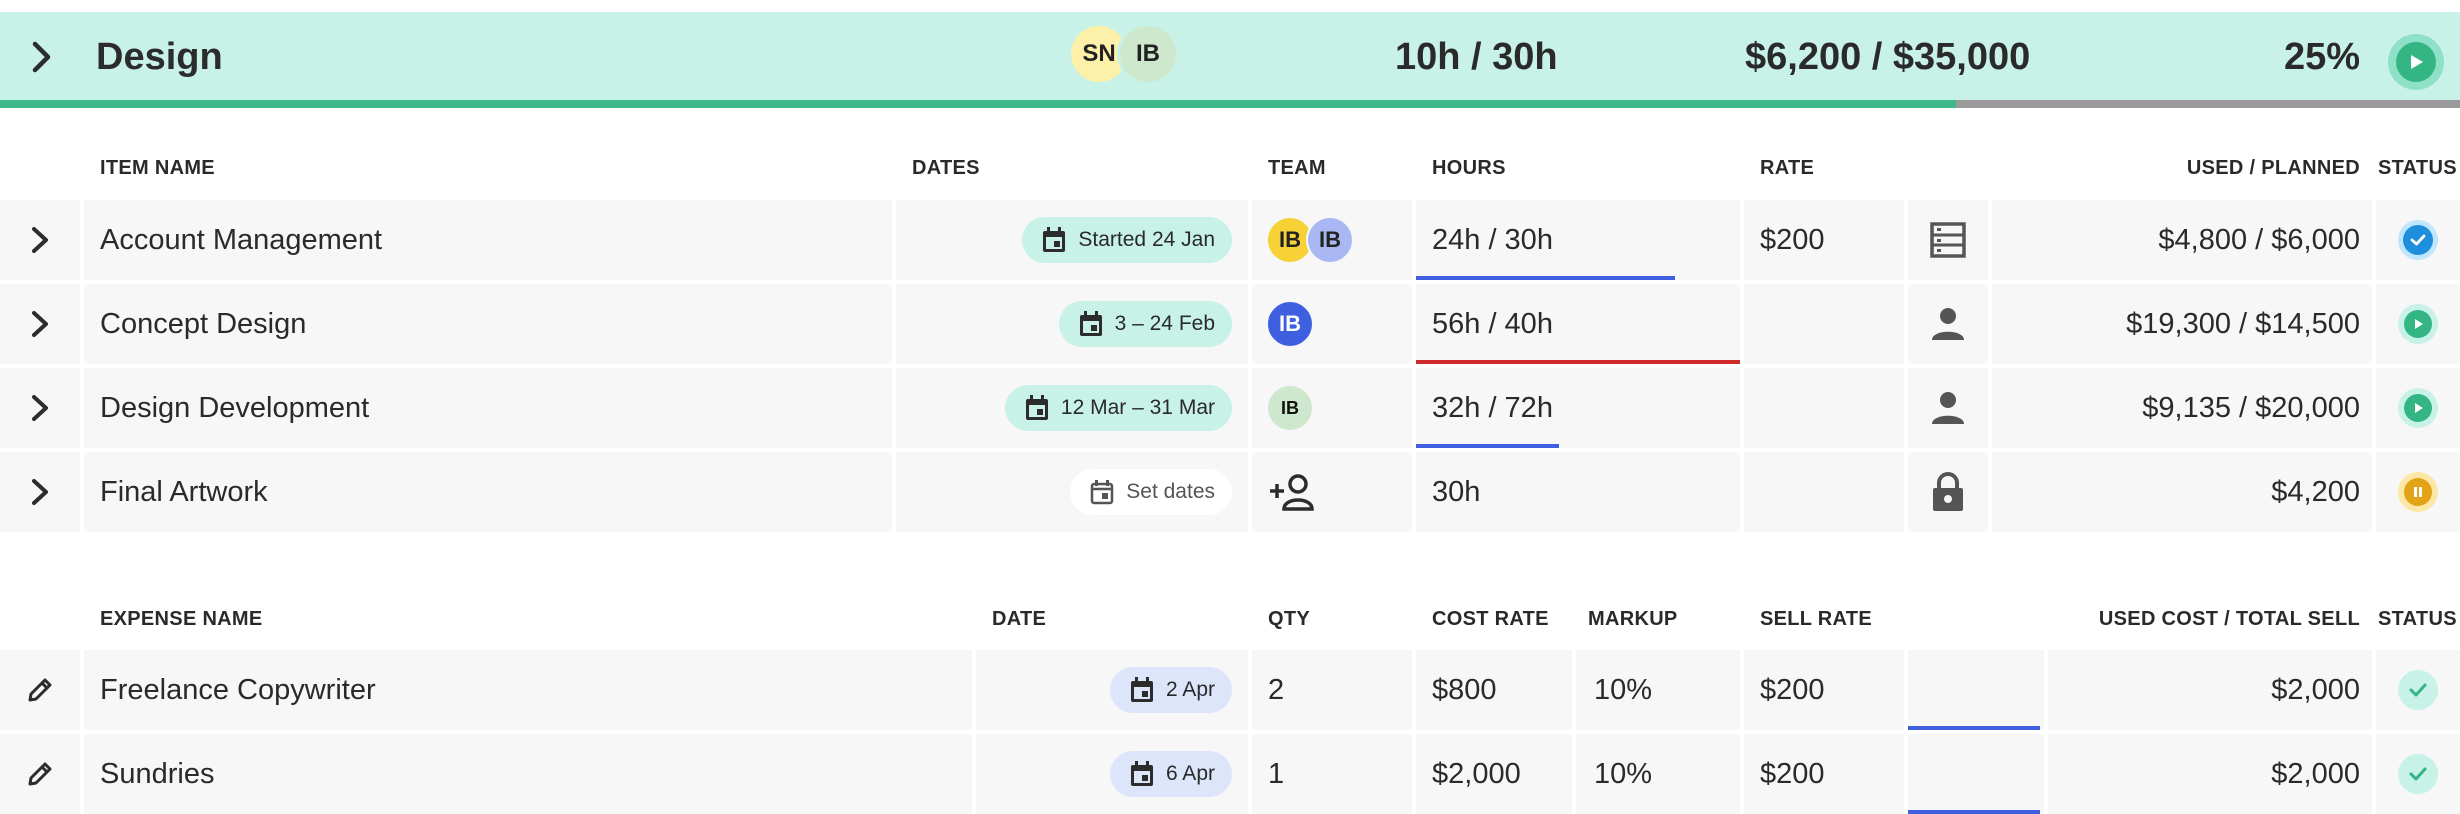  I want to click on header-date: DATE, so click(1019, 619).